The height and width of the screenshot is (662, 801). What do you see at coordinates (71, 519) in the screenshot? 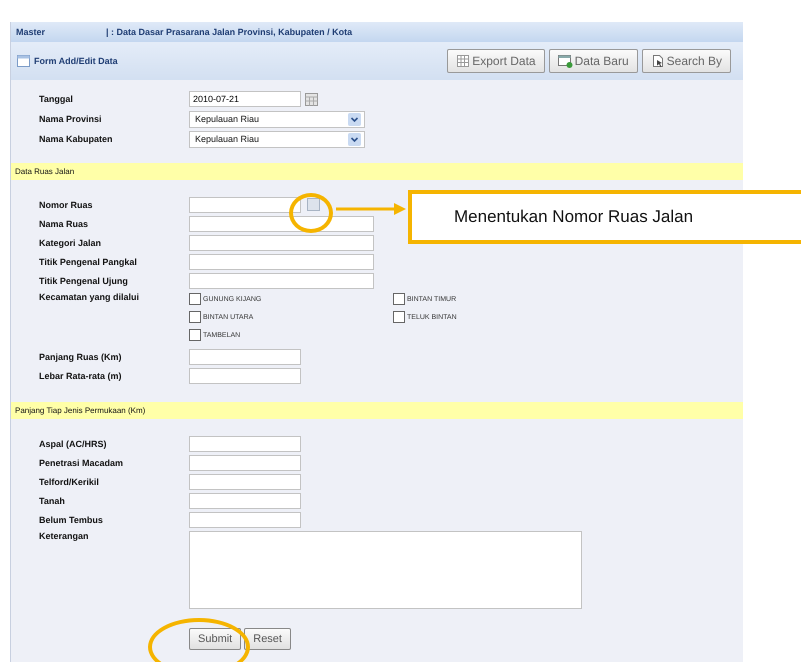
I see `field-label: Belum Tembus` at bounding box center [71, 519].